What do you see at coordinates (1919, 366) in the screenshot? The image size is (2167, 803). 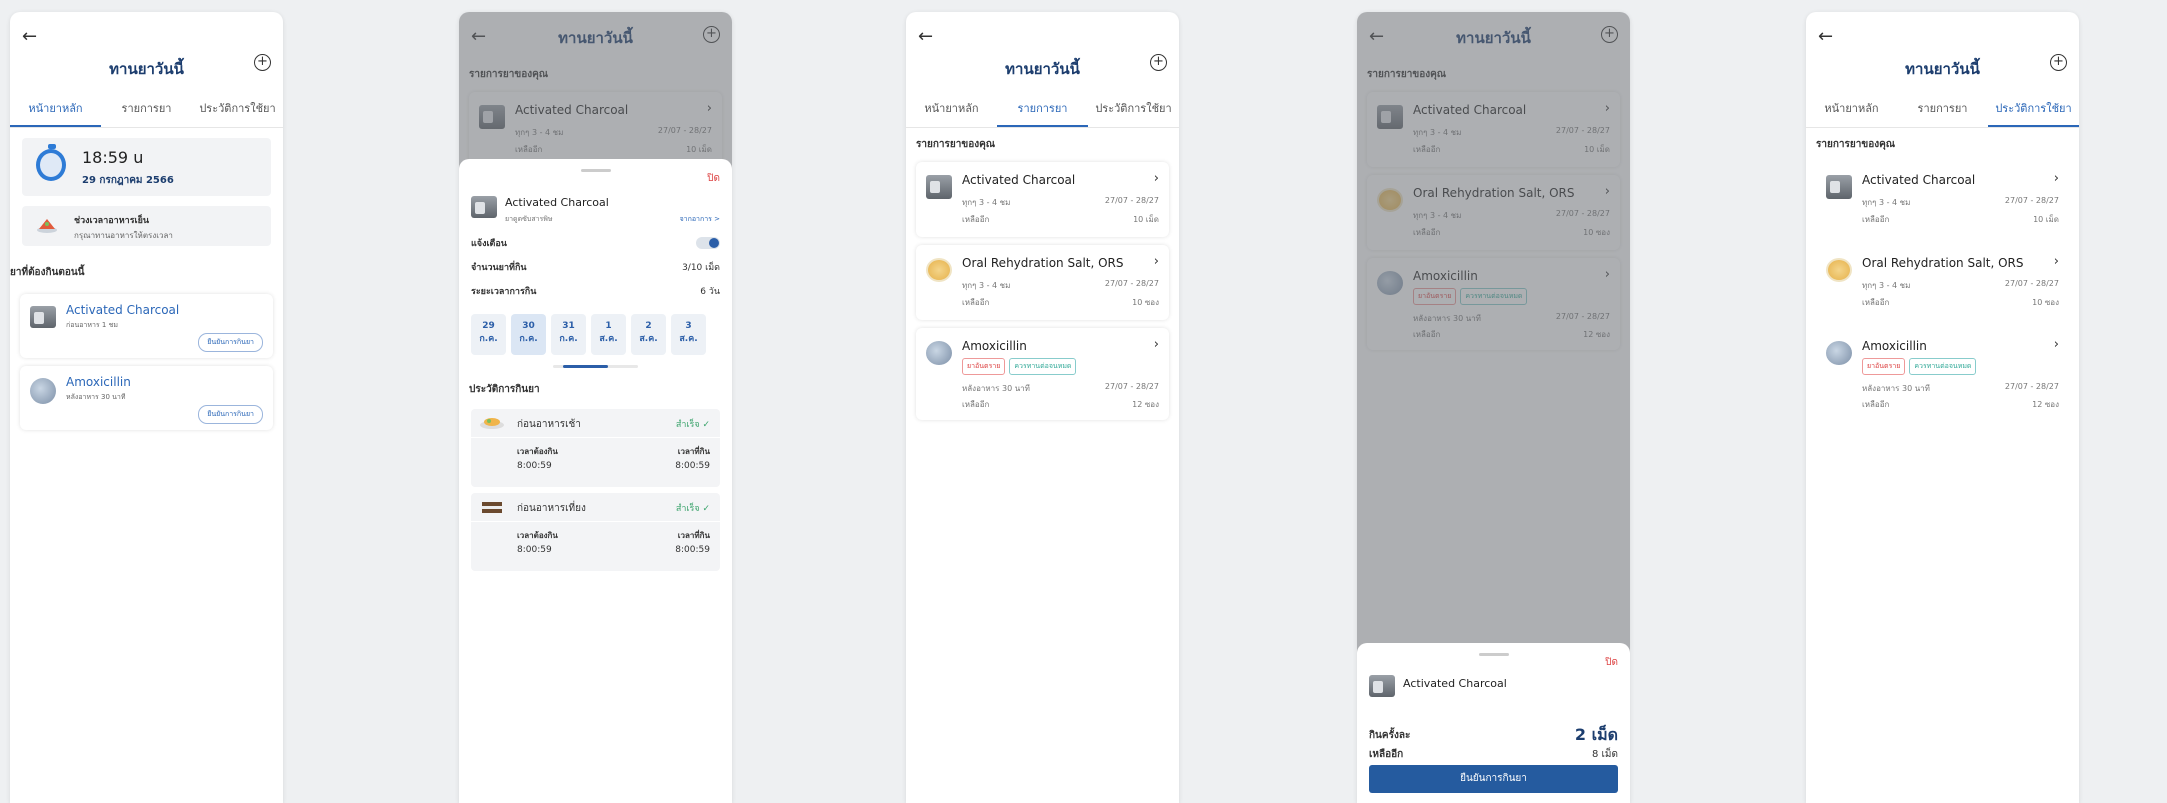 I see `med-tags: ยาอันตราย ควรทานต่อจนหมด` at bounding box center [1919, 366].